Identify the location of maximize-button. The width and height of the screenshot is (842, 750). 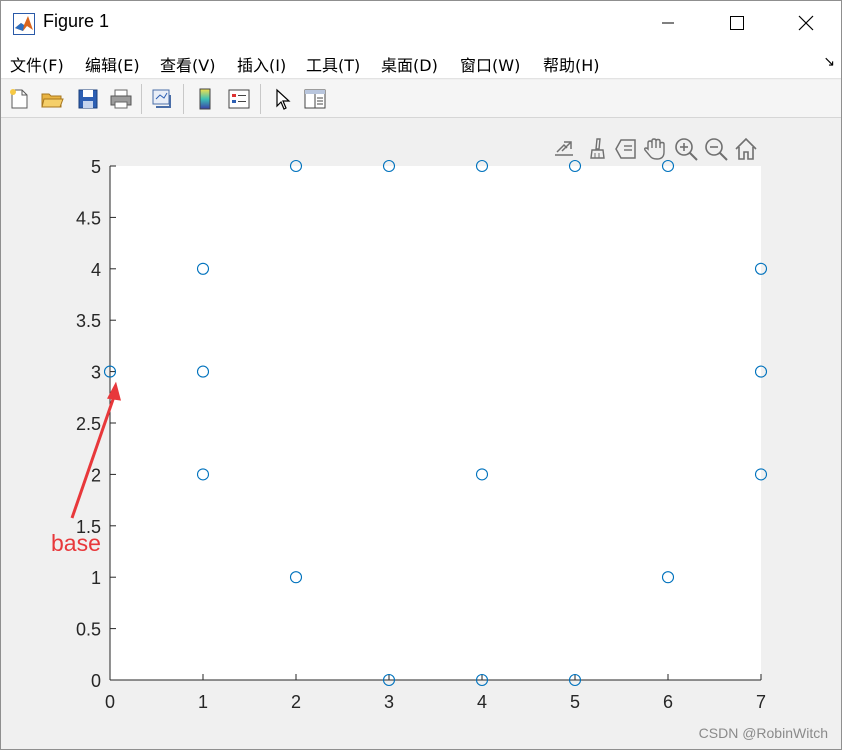
(737, 23).